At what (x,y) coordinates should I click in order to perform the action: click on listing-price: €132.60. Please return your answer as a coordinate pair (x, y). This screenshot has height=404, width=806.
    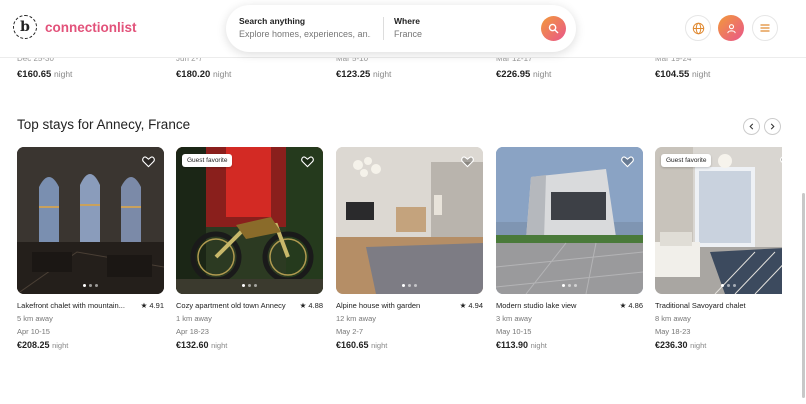
    Looking at the image, I should click on (192, 345).